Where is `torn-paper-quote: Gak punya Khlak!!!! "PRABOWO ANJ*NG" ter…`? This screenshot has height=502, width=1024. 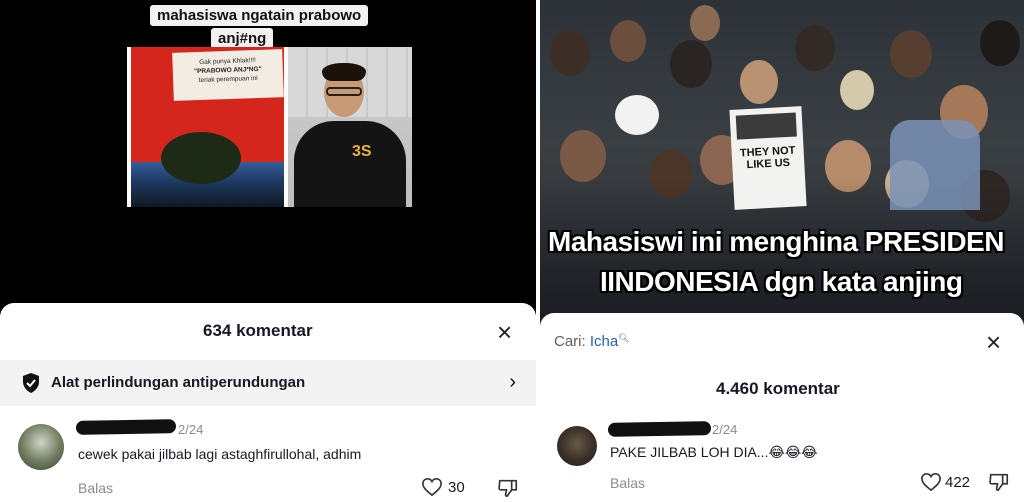
torn-paper-quote: Gak punya Khlak!!!! "PRABOWO ANJ*NG" ter… is located at coordinates (228, 75).